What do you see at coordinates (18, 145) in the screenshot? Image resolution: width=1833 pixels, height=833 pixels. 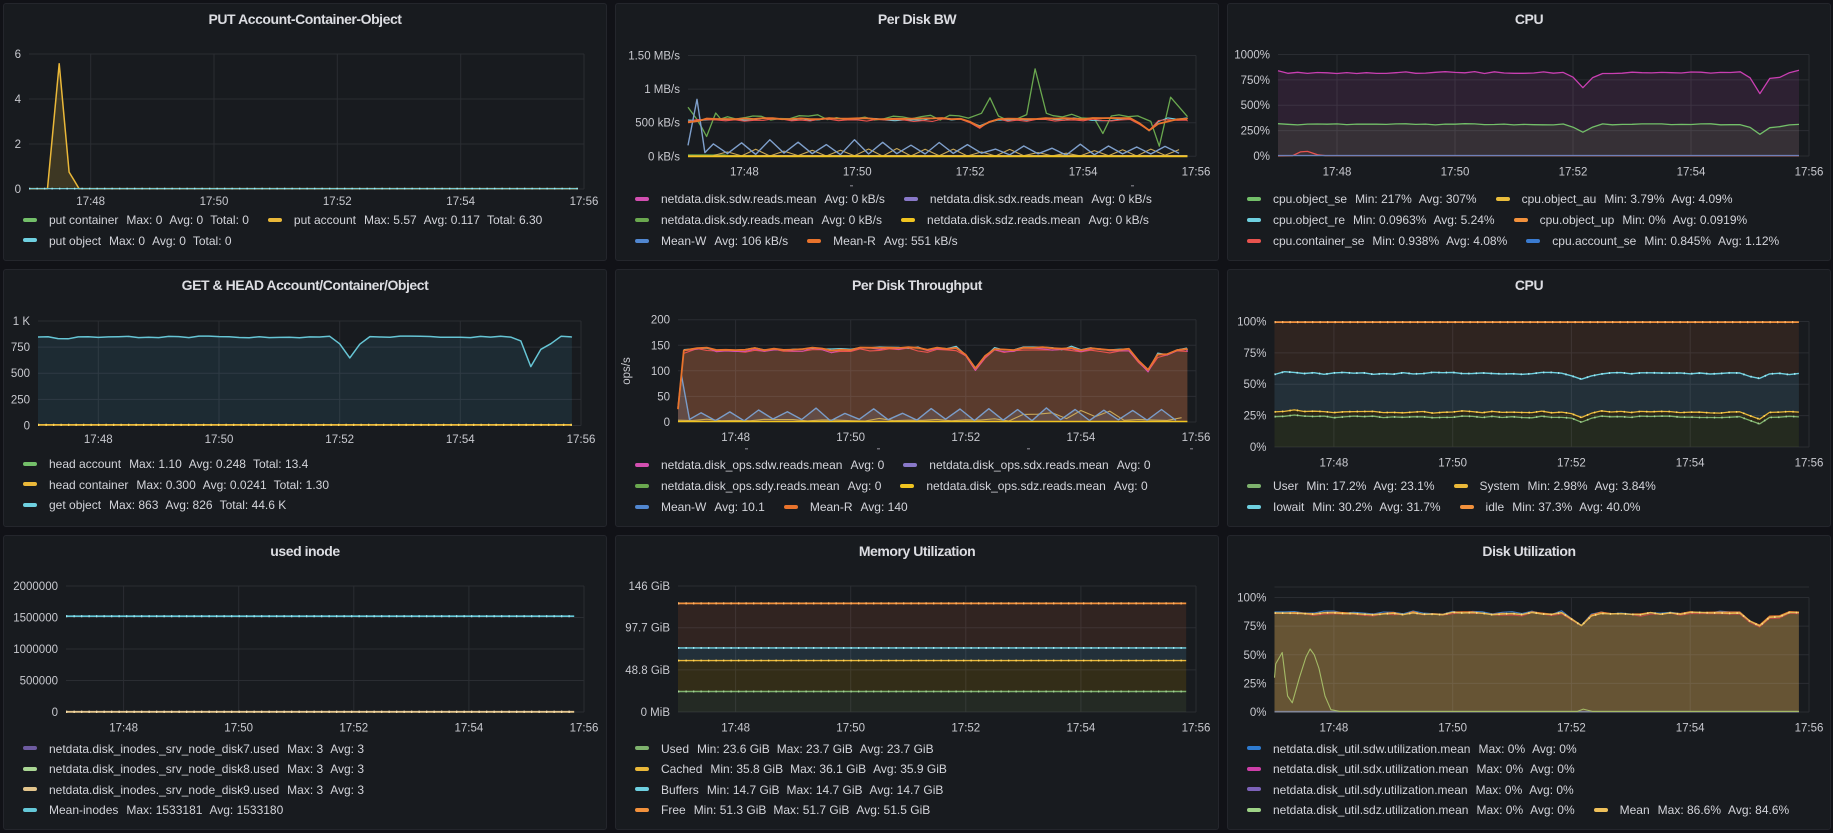 I see `svg-text: 2` at bounding box center [18, 145].